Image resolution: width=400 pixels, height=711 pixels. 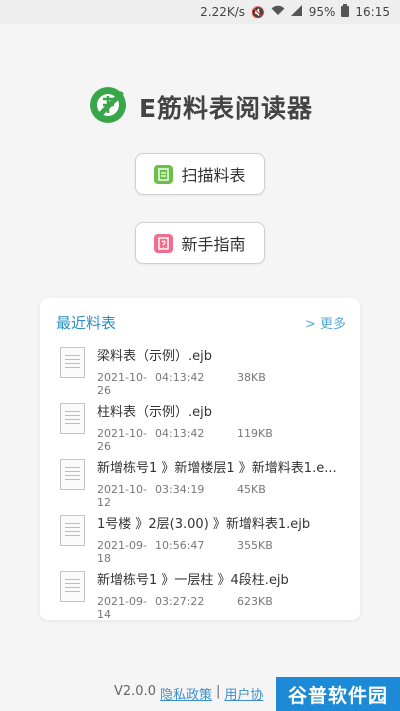 I want to click on file-name: 新增栋号1 》一层柱 》4段柱.ejb, so click(x=193, y=580).